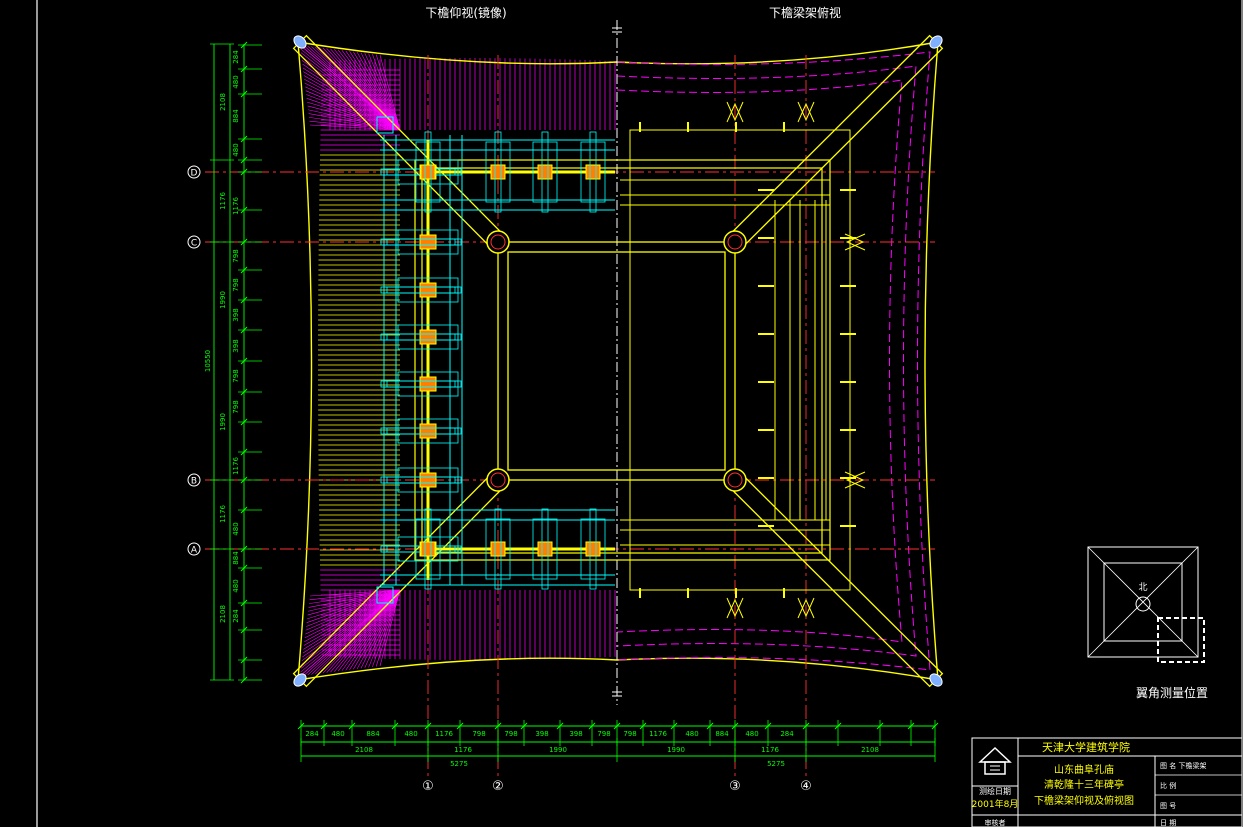 This screenshot has width=1243, height=827. What do you see at coordinates (194, 174) in the screenshot?
I see `grid-label-row: D` at bounding box center [194, 174].